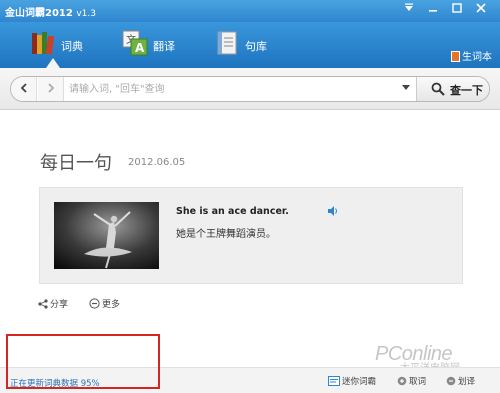 Image resolution: width=500 pixels, height=393 pixels. What do you see at coordinates (83, 361) in the screenshot?
I see `highlight-box` at bounding box center [83, 361].